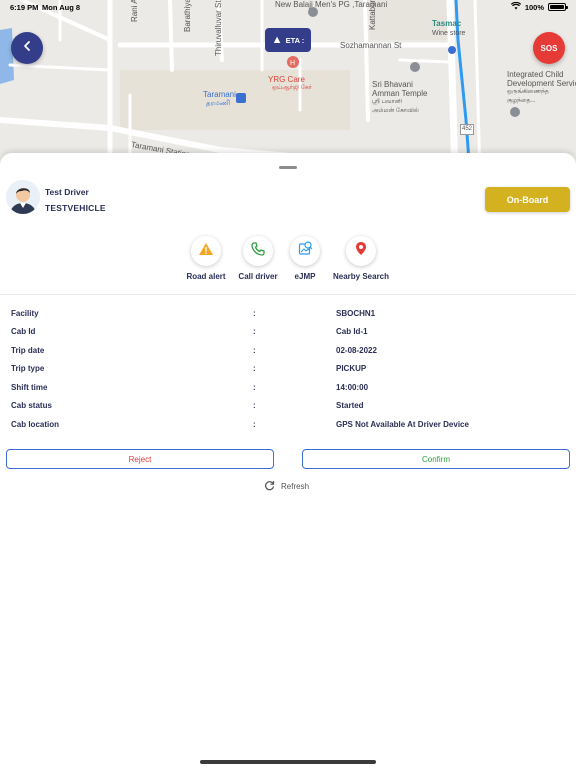  I want to click on on-board-button: On-Board, so click(527, 199).